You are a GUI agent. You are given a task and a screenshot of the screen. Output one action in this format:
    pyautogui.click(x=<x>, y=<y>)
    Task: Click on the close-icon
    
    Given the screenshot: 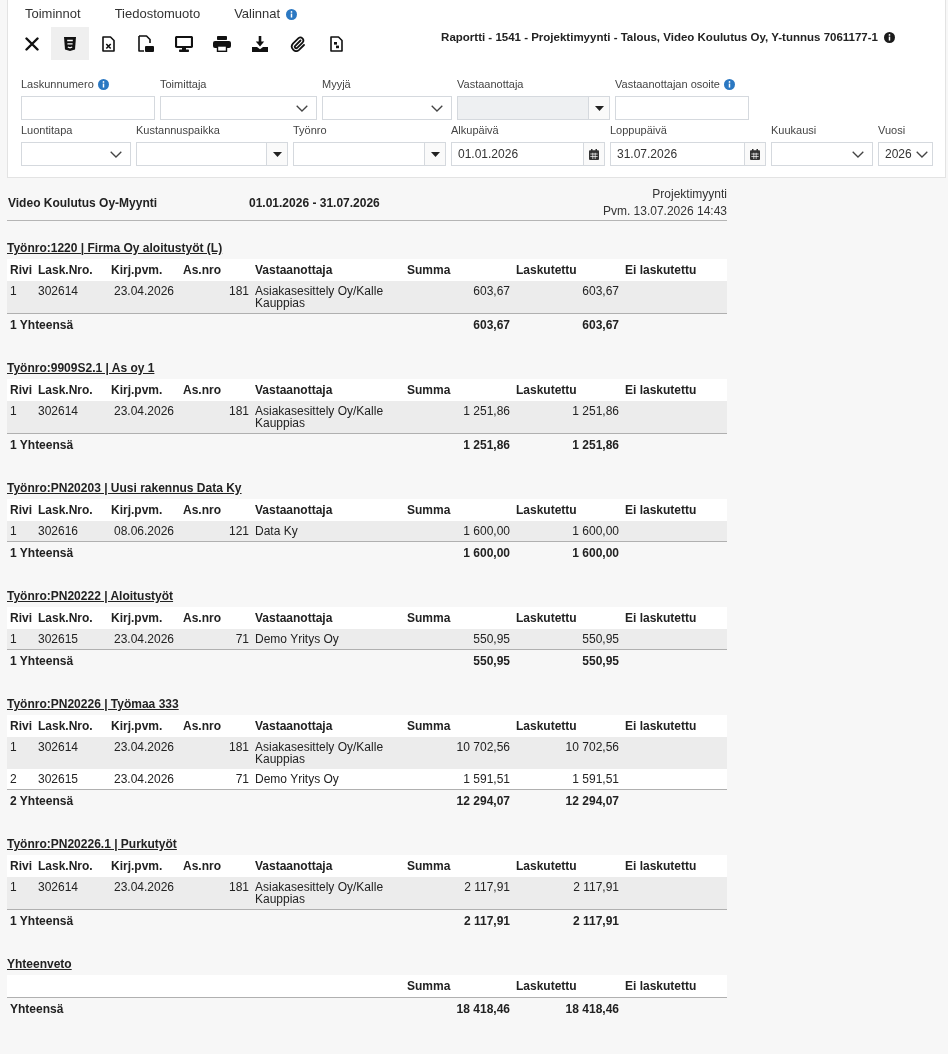 What is the action you would take?
    pyautogui.click(x=32, y=43)
    